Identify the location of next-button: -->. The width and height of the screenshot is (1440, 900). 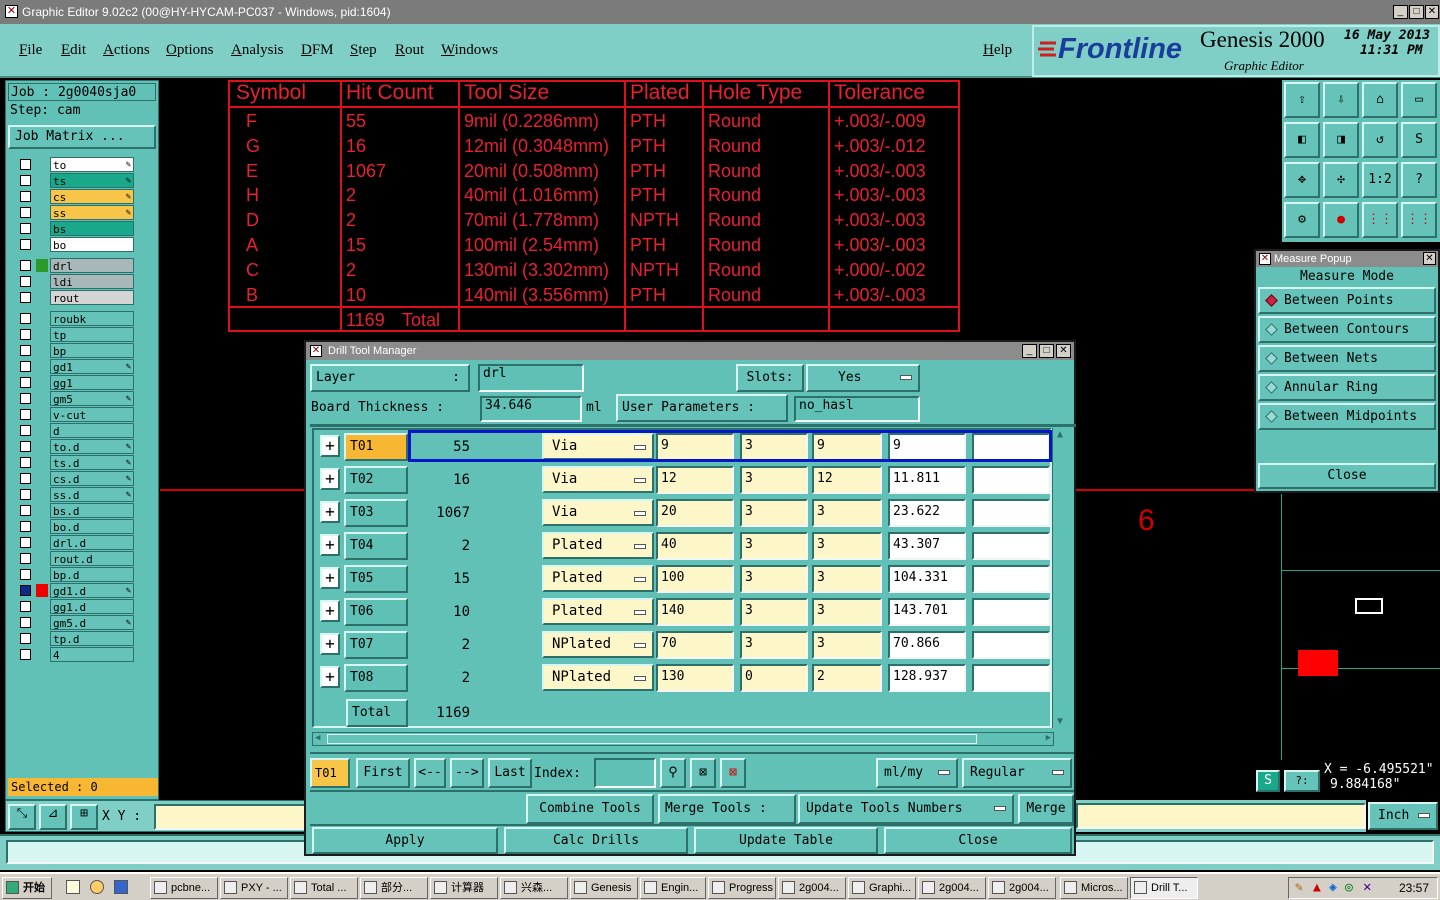
(467, 773).